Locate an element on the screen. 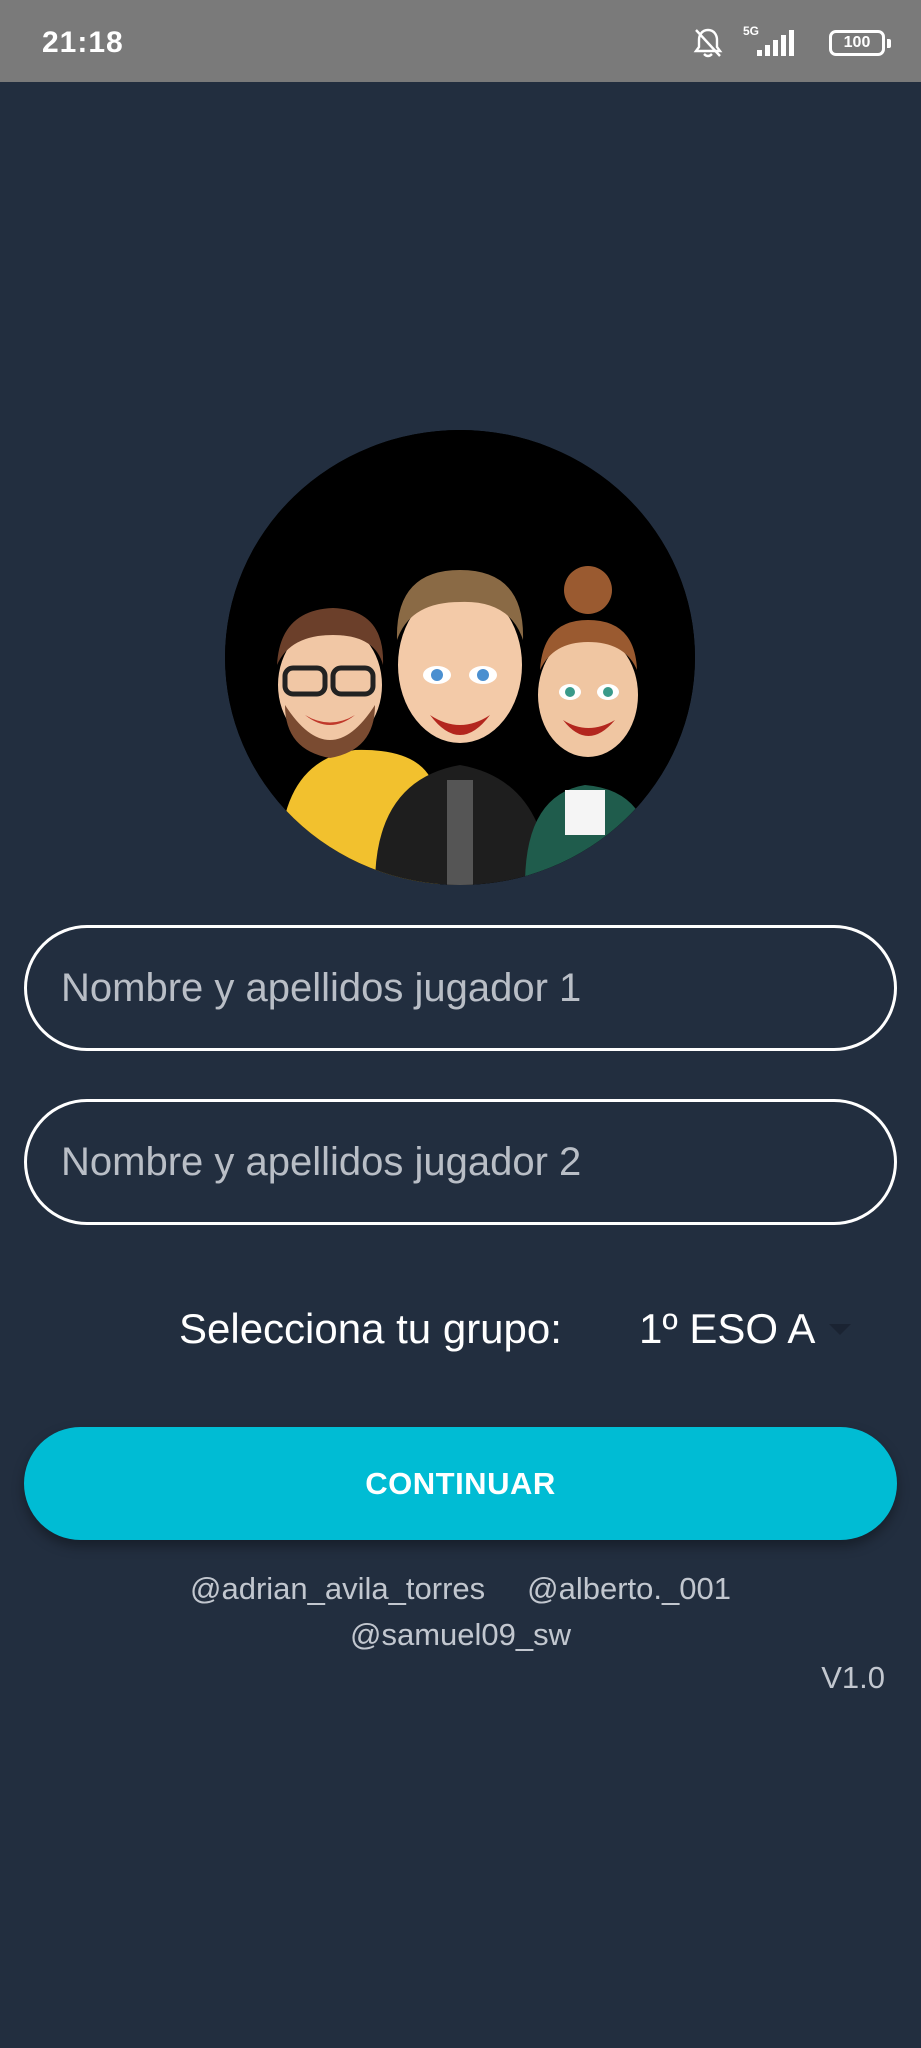 Image resolution: width=921 pixels, height=2048 pixels. player1-name-field is located at coordinates (460, 988).